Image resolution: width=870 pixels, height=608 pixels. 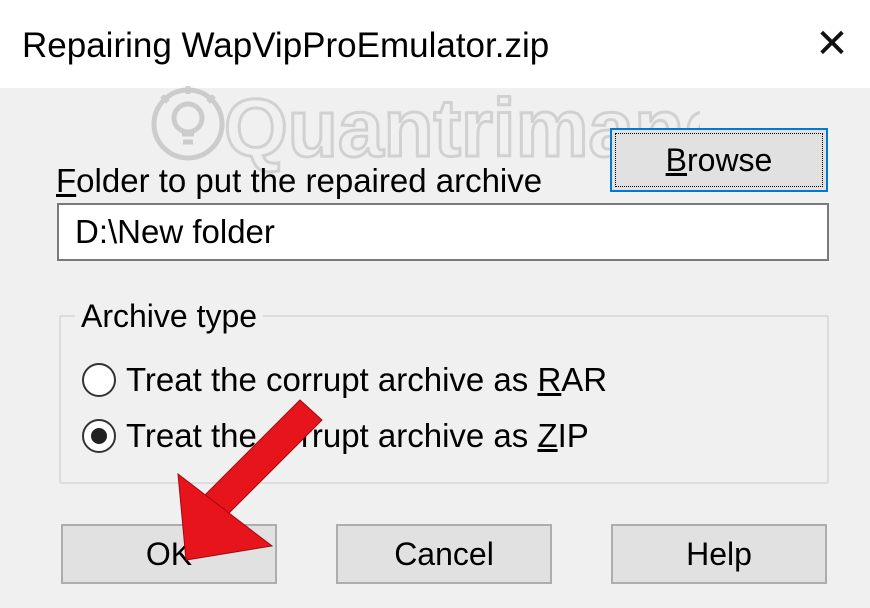 What do you see at coordinates (188, 123) in the screenshot?
I see `lightbulb-icon` at bounding box center [188, 123].